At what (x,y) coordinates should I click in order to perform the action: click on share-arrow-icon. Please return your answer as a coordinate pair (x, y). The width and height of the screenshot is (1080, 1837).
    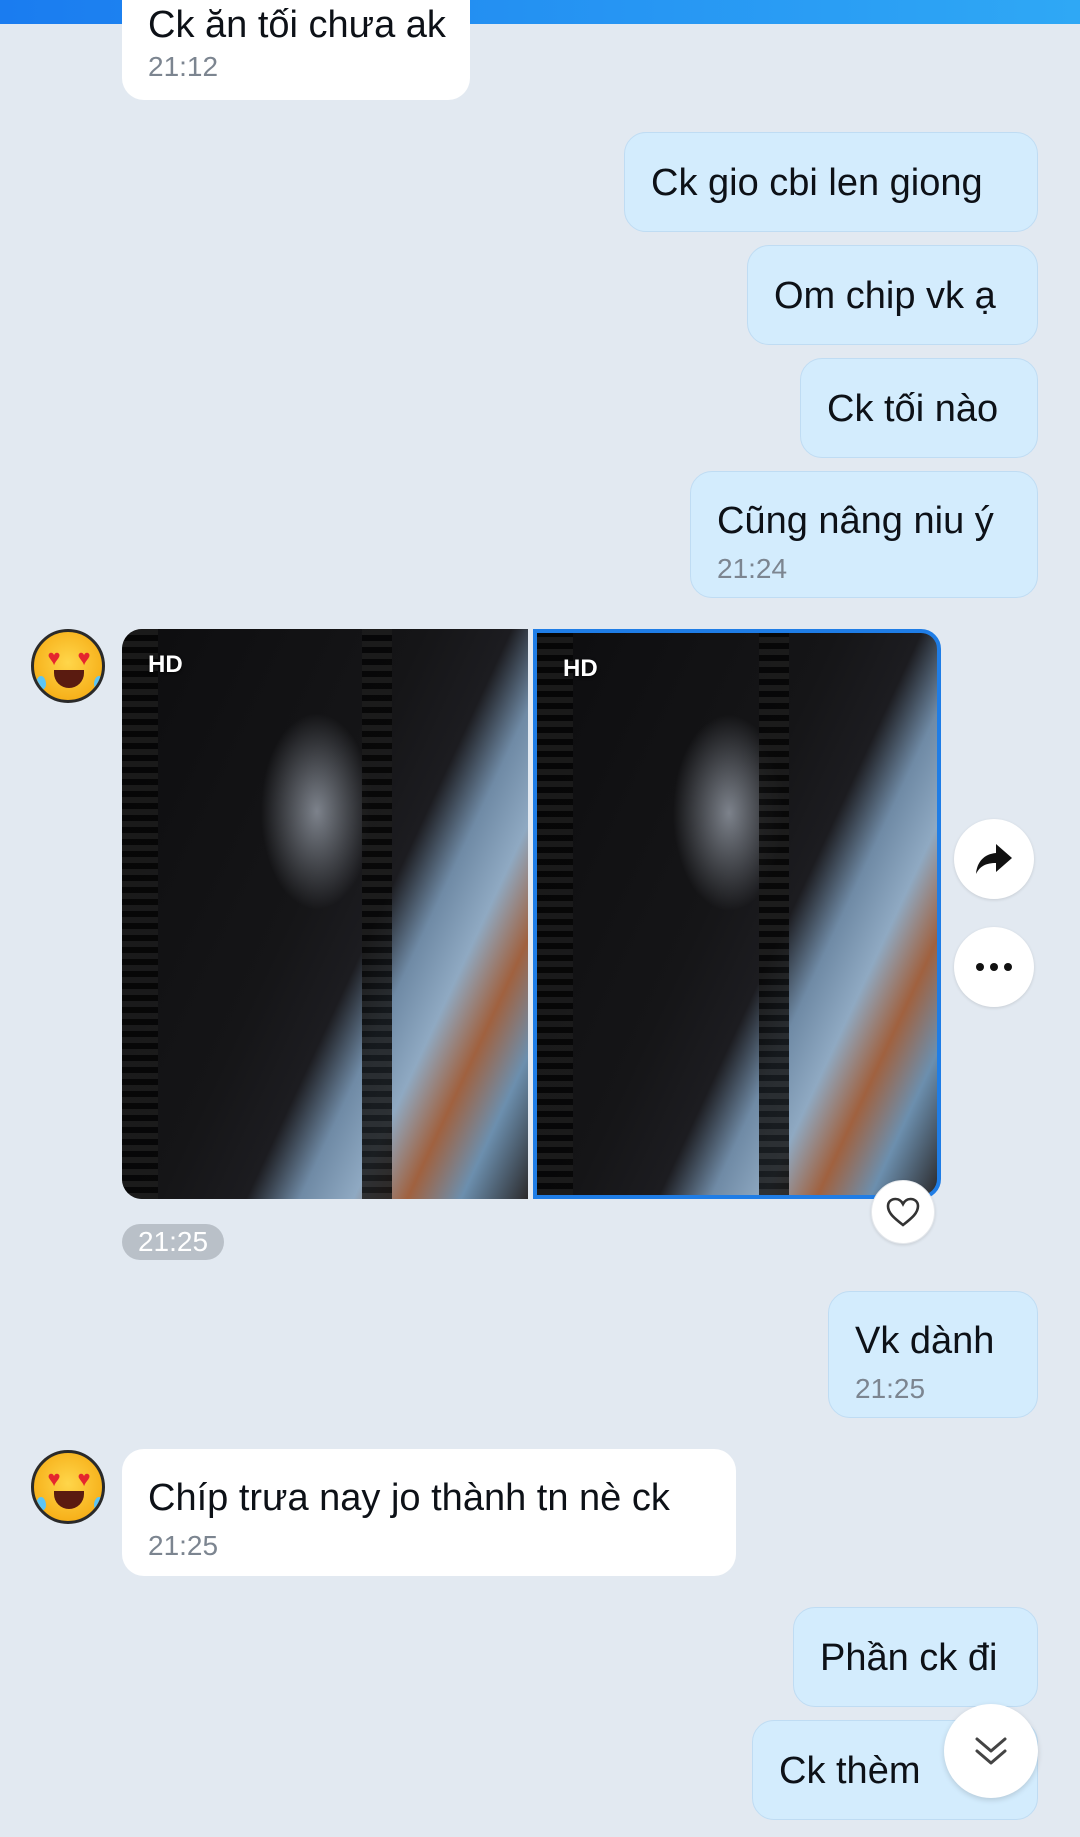
    Looking at the image, I should click on (994, 859).